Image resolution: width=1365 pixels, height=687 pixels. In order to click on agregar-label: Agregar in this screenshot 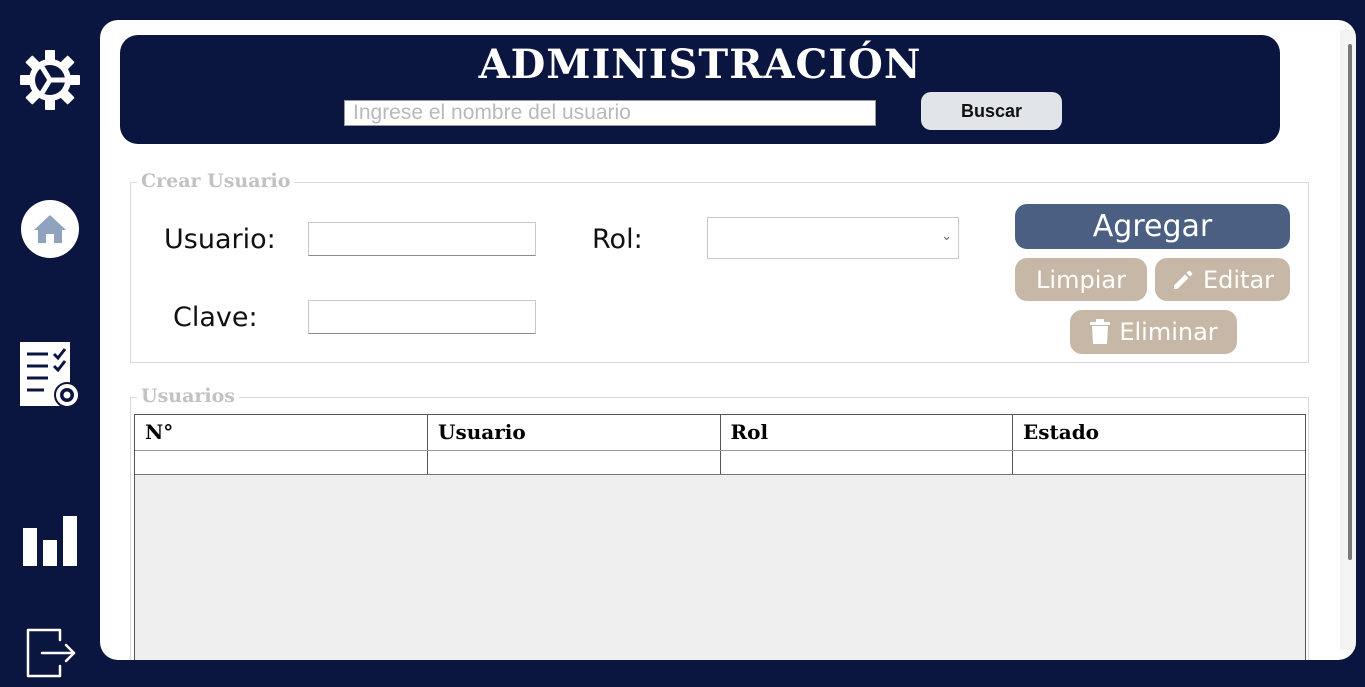, I will do `click(1152, 226)`.